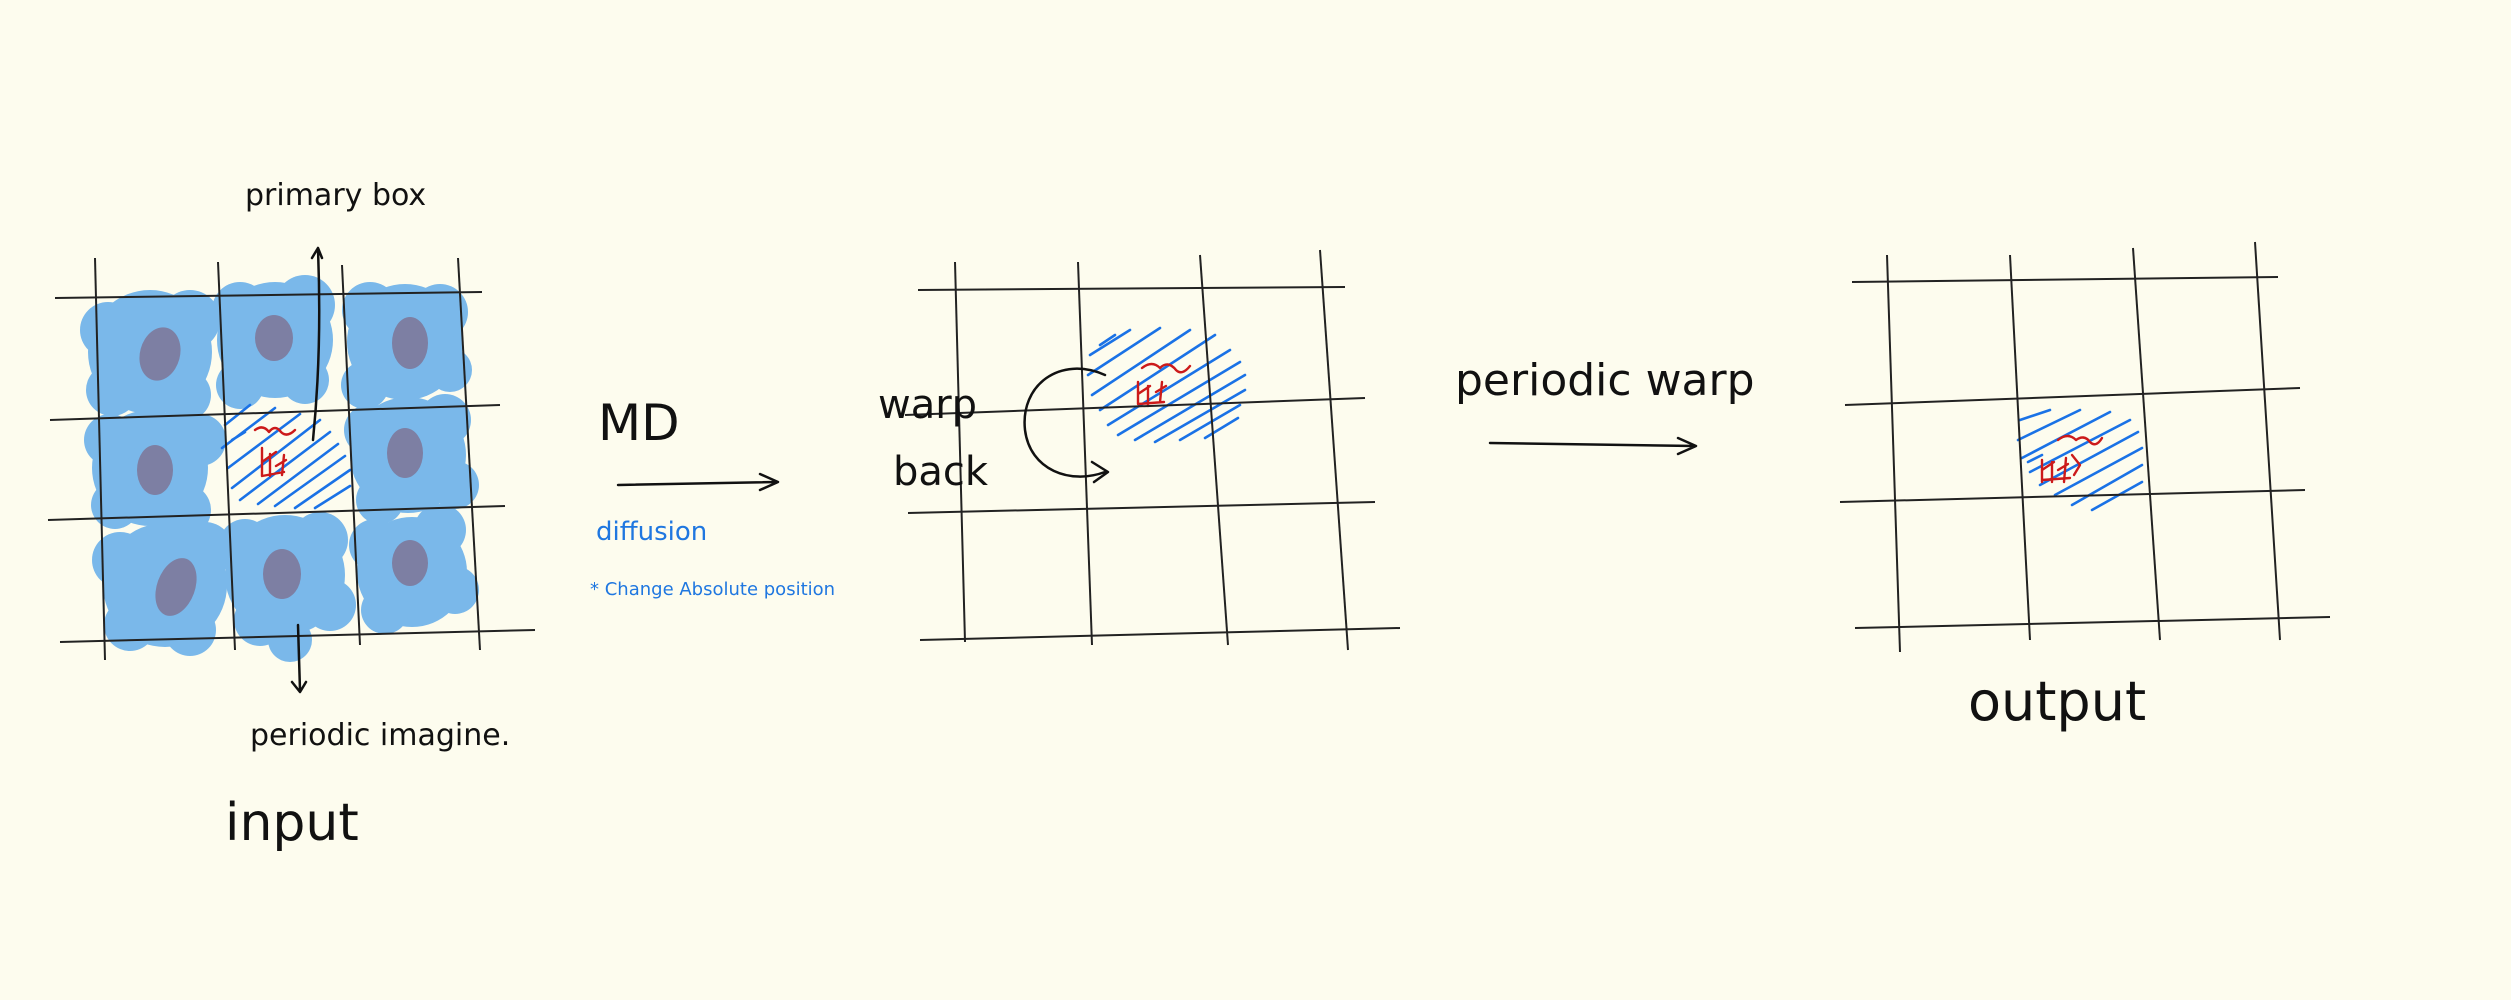 The image size is (2511, 1000). I want to click on periodic-warp-arrow, so click(1593, 446).